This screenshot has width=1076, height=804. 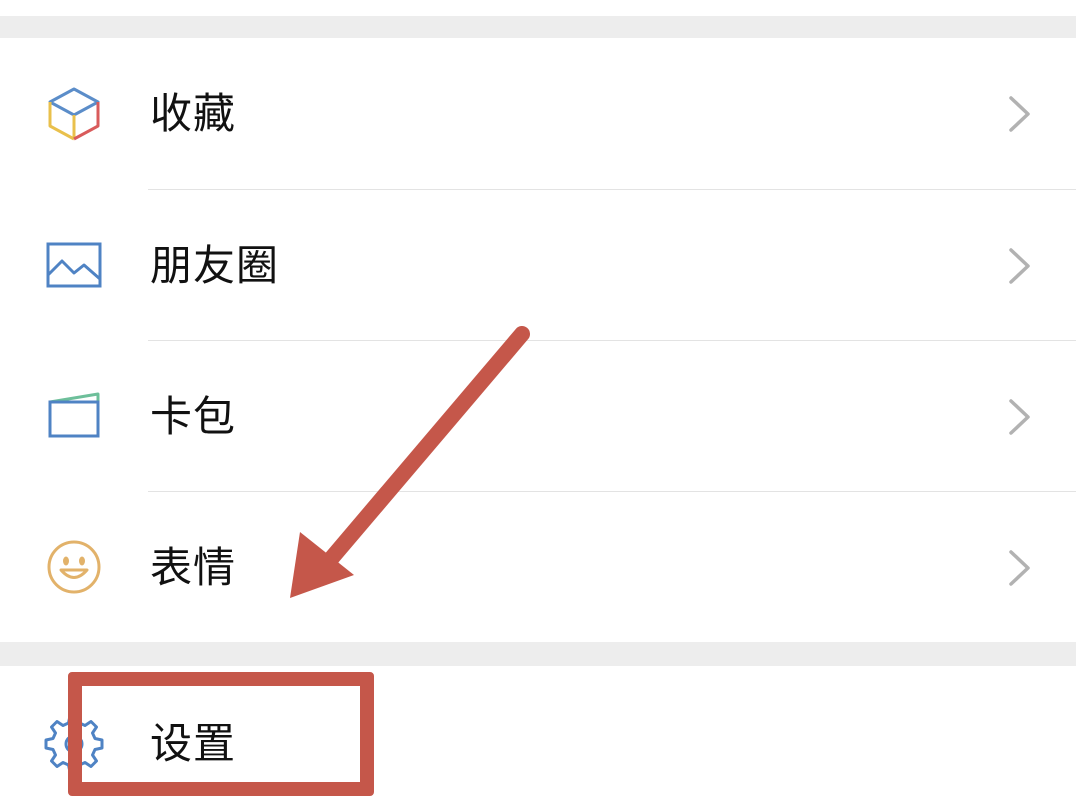 What do you see at coordinates (918, 747) in the screenshot?
I see `watermark-smudge` at bounding box center [918, 747].